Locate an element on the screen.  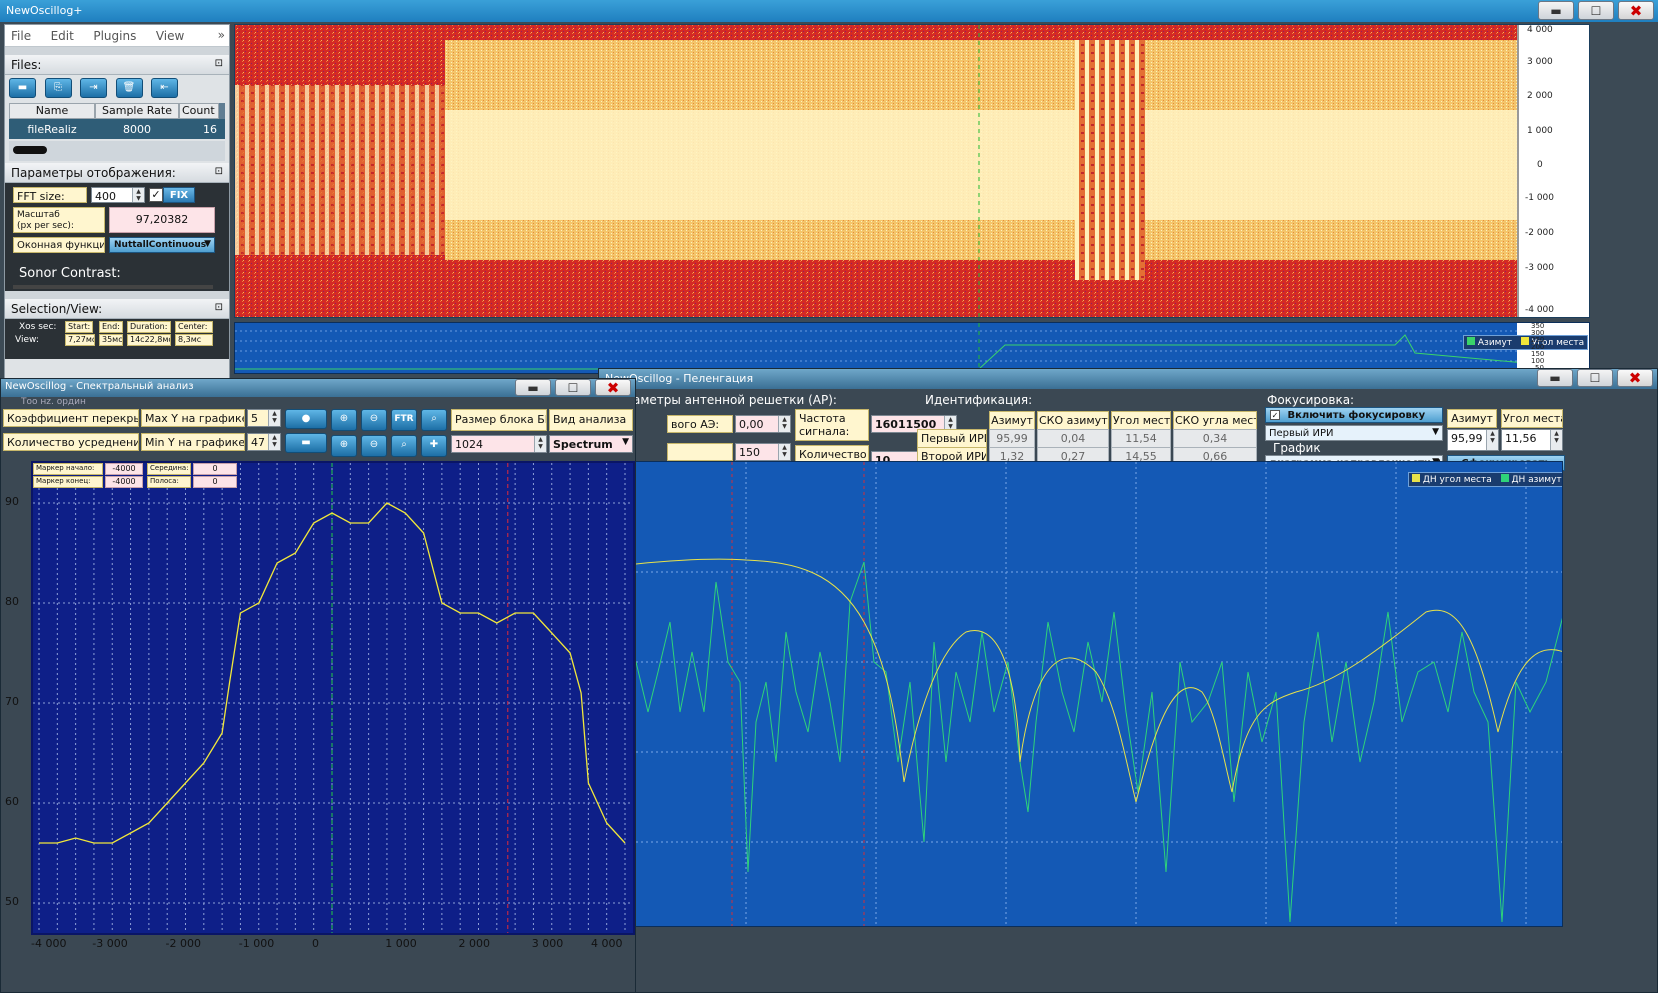
spec-ytick: 1 000 is located at coordinates (1540, 131).